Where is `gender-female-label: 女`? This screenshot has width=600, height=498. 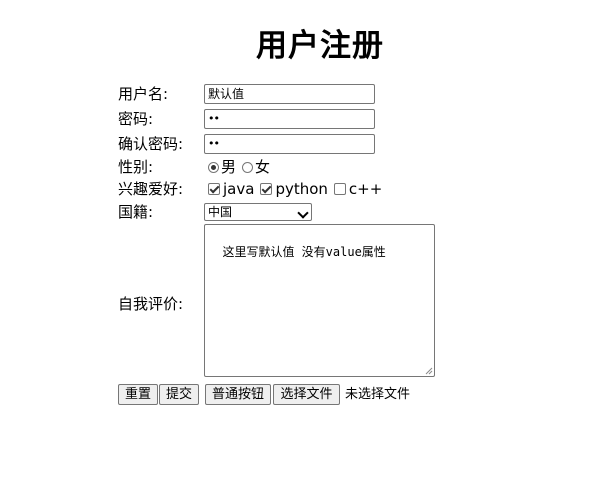 gender-female-label: 女 is located at coordinates (263, 167).